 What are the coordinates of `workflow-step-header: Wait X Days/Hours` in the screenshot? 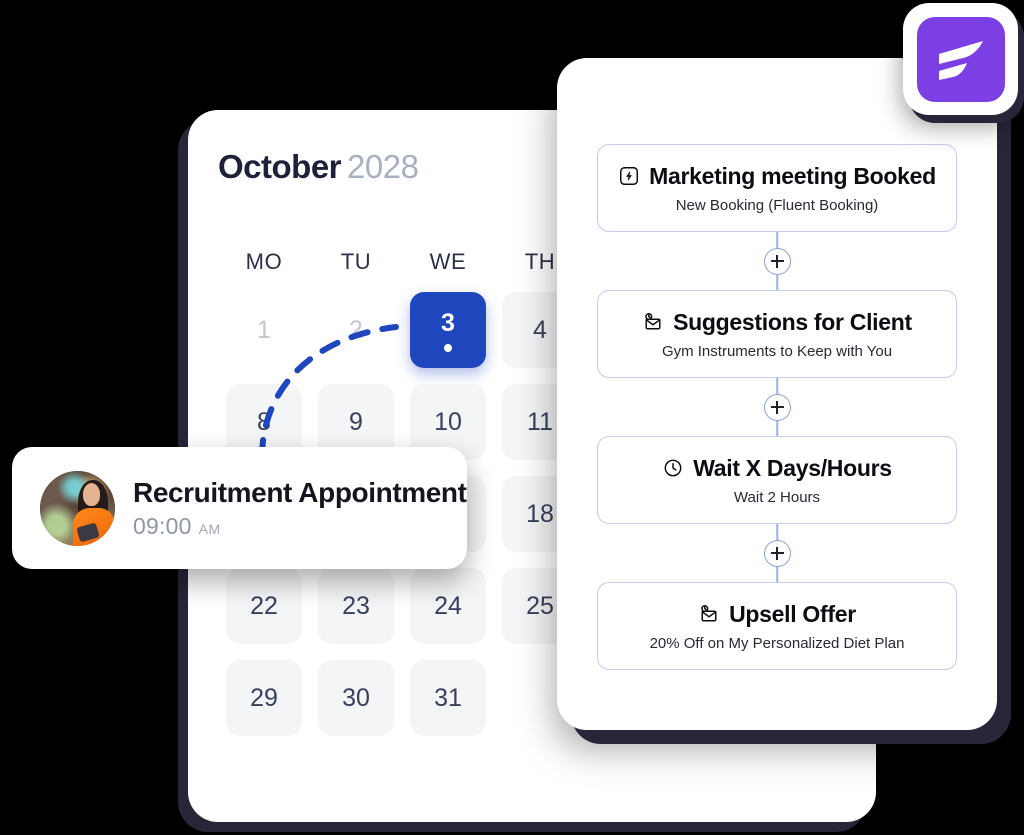 It's located at (777, 468).